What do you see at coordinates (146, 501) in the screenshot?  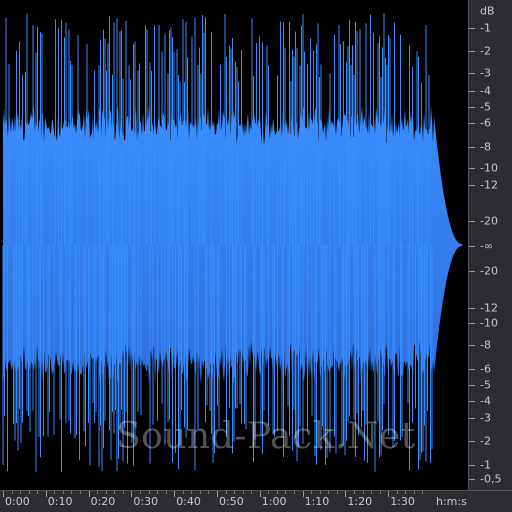 I see `time-tick-label: 0:30` at bounding box center [146, 501].